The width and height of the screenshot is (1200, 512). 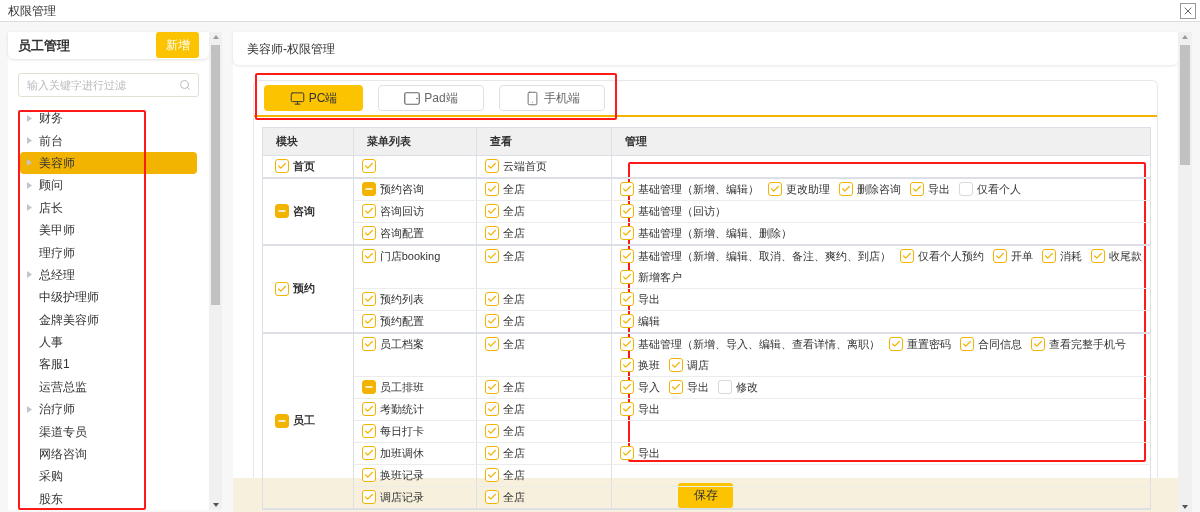 I want to click on tree-item: 美甲师, so click(x=108, y=230).